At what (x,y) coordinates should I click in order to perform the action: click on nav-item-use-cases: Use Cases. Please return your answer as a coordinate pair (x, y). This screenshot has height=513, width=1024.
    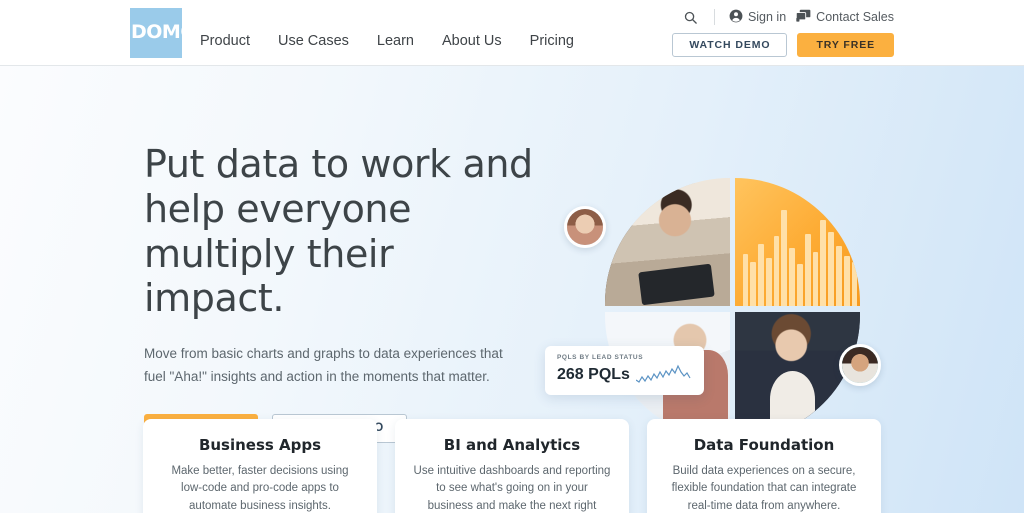
    Looking at the image, I should click on (313, 41).